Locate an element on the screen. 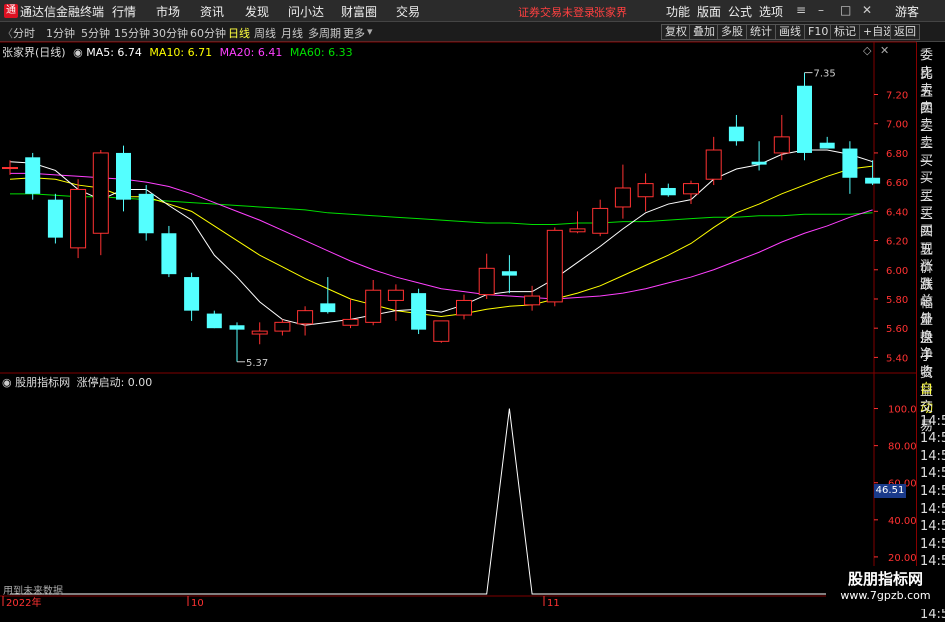 This screenshot has height=622, width=945. close-panel-icon: ✕ is located at coordinates (884, 50).